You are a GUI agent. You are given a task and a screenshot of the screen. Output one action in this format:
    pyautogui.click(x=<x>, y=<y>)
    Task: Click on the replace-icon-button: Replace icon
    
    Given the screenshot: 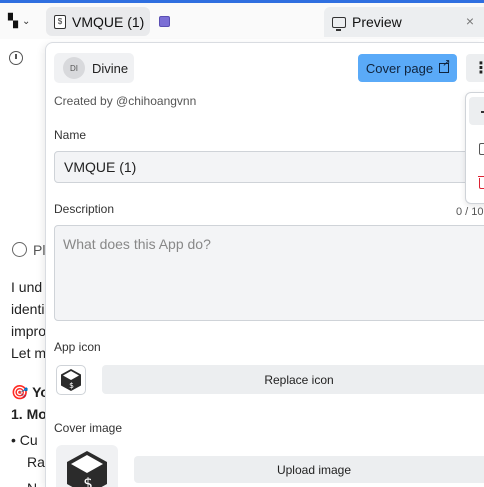 What is the action you would take?
    pyautogui.click(x=293, y=379)
    